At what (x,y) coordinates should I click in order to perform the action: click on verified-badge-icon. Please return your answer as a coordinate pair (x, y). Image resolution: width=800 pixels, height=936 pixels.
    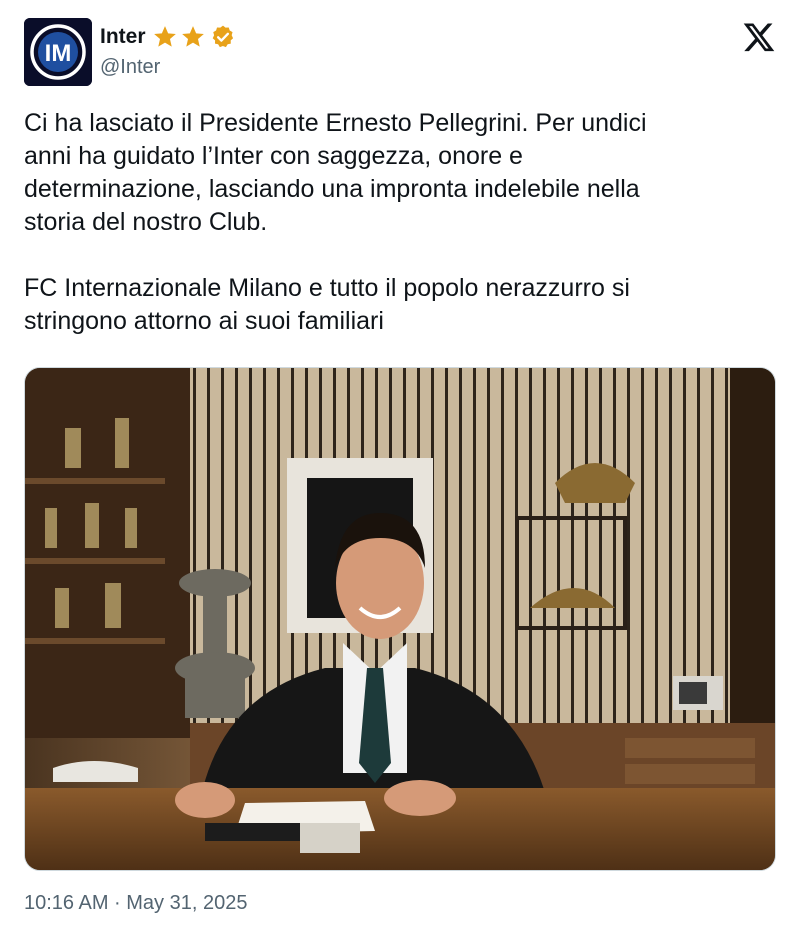
    Looking at the image, I should click on (222, 36).